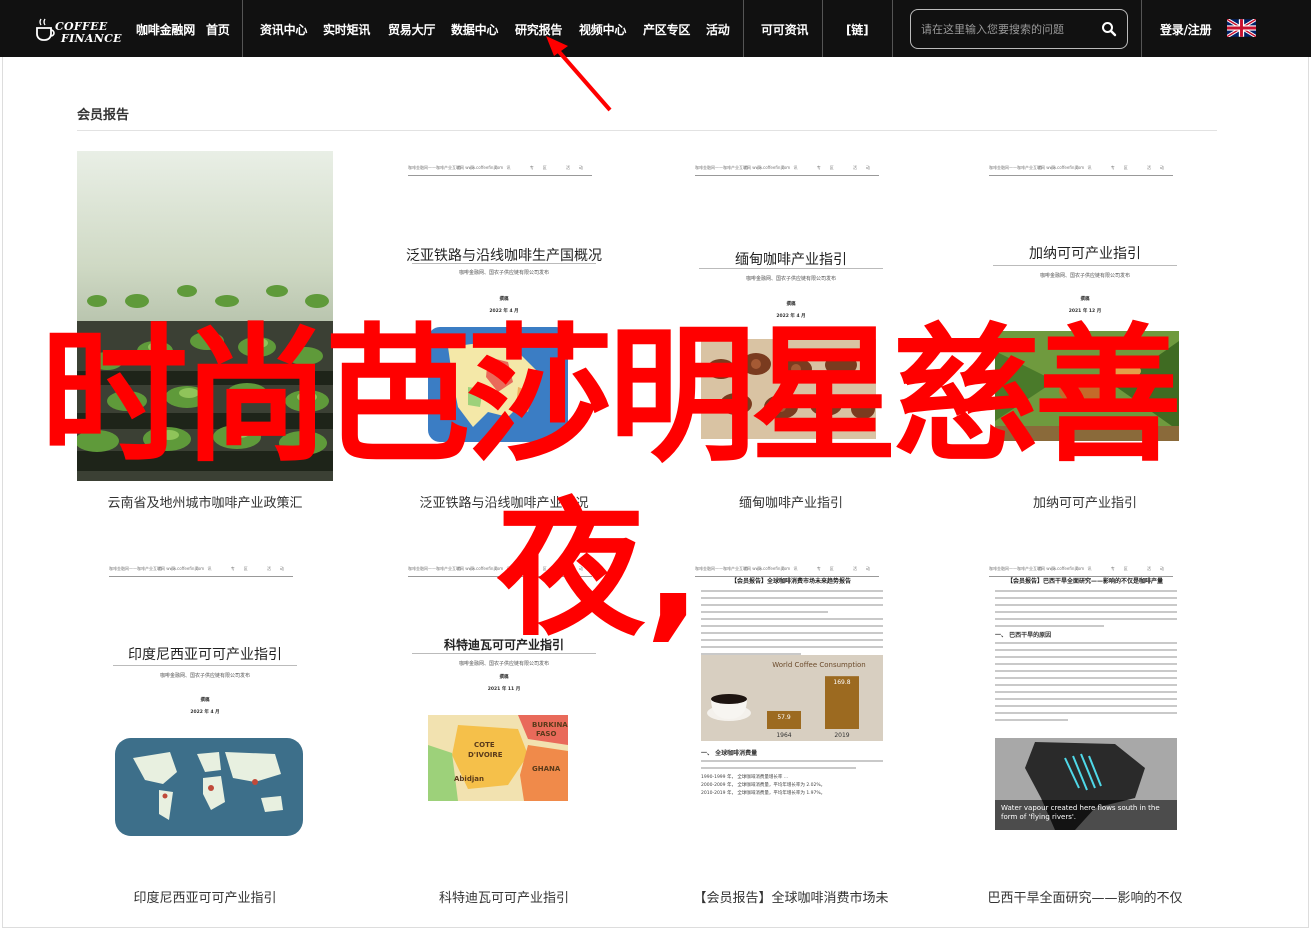 The width and height of the screenshot is (1311, 930). What do you see at coordinates (205, 501) in the screenshot?
I see `report-title: 云南省及地州城市咖啡产业政策汇` at bounding box center [205, 501].